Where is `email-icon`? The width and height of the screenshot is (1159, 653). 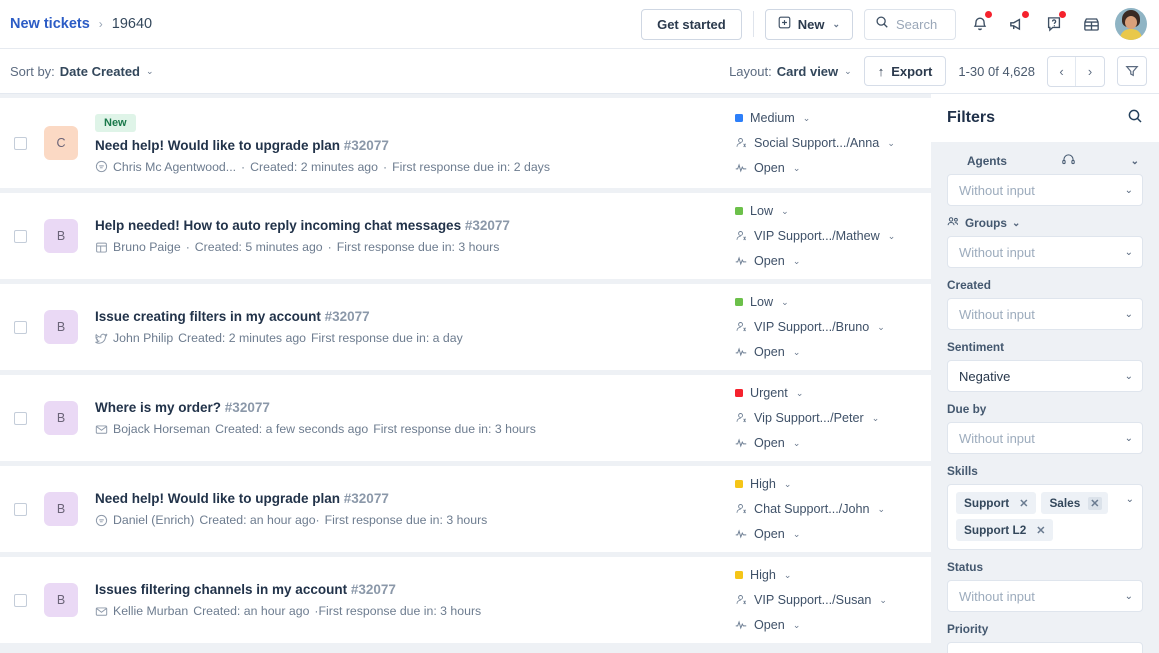
email-icon is located at coordinates (101, 611).